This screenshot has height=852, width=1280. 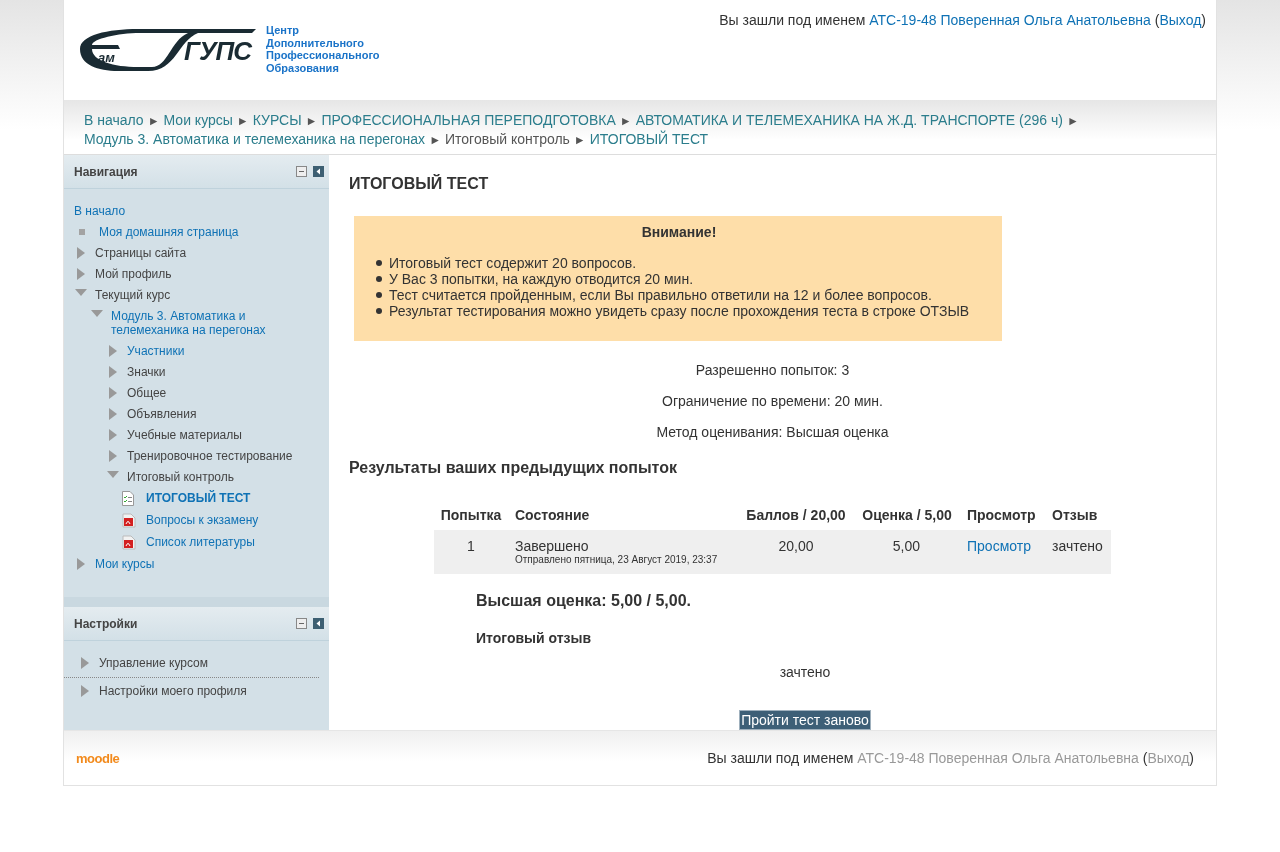 I want to click on notice-text: Результат тестирования можно увидеть сразу после прохождения теста в строке ОТЗЫВ, so click(x=679, y=311).